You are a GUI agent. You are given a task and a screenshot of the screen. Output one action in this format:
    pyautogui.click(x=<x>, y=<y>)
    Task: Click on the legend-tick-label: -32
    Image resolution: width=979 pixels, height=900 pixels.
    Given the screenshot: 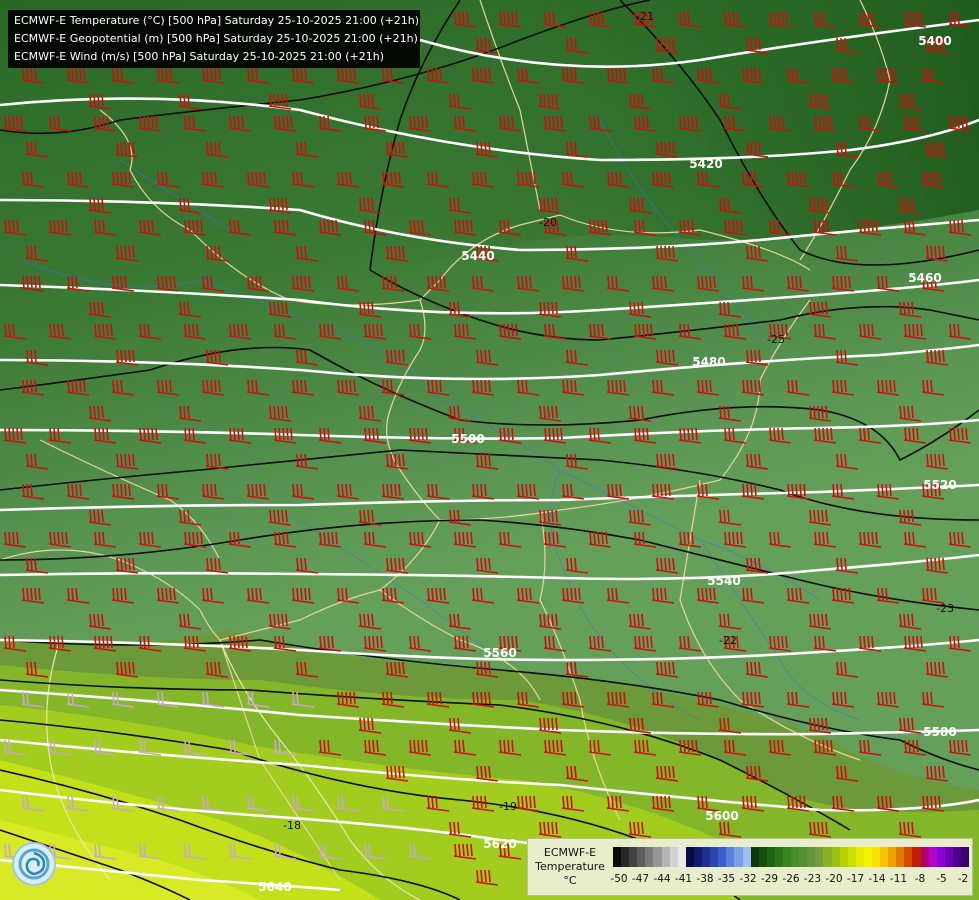 What is the action you would take?
    pyautogui.click(x=748, y=879)
    